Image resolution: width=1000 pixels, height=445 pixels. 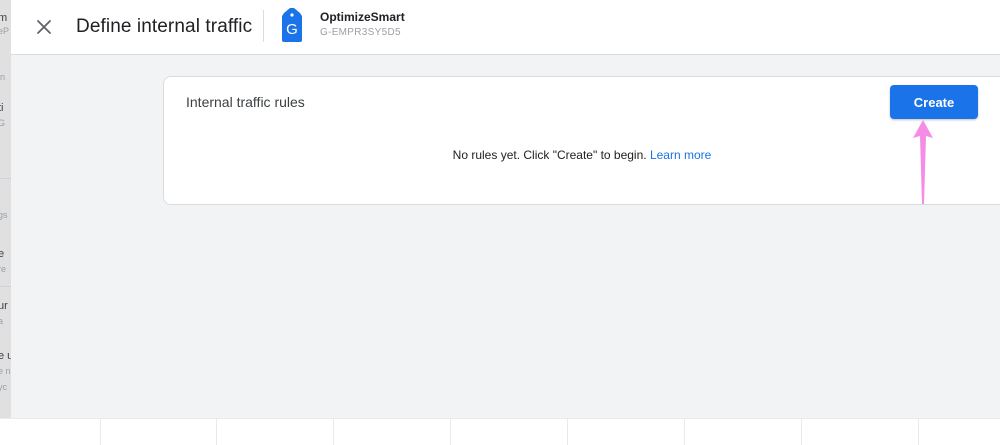 I want to click on background-text-fragment: e u, so click(x=5, y=356).